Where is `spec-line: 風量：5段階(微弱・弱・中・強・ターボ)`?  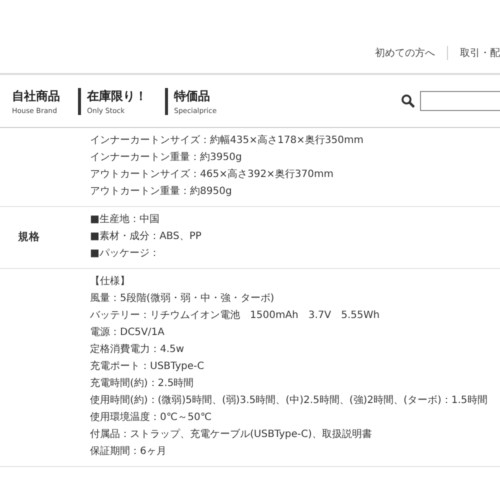 spec-line: 風量：5段階(微弱・弱・中・強・ターボ) is located at coordinates (183, 299).